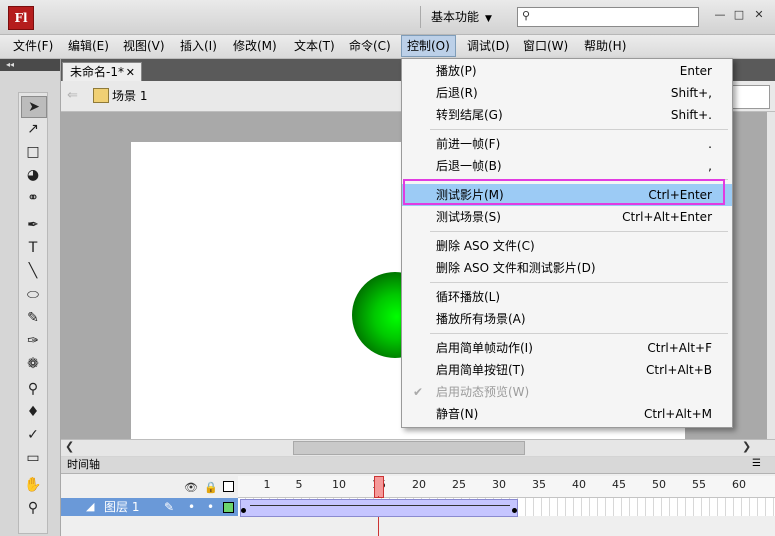  I want to click on menu-item-test-scene: 测试场景(S) Ctrl+Alt+Enter, so click(567, 217).